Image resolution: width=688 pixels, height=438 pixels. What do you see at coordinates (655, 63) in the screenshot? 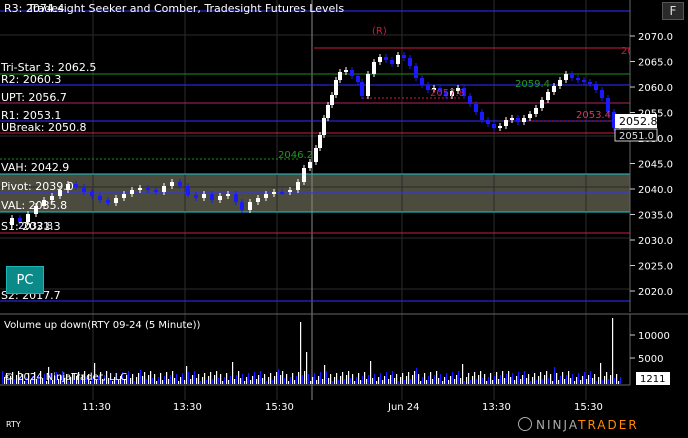
I see `price-tick: 2065.0` at bounding box center [655, 63].